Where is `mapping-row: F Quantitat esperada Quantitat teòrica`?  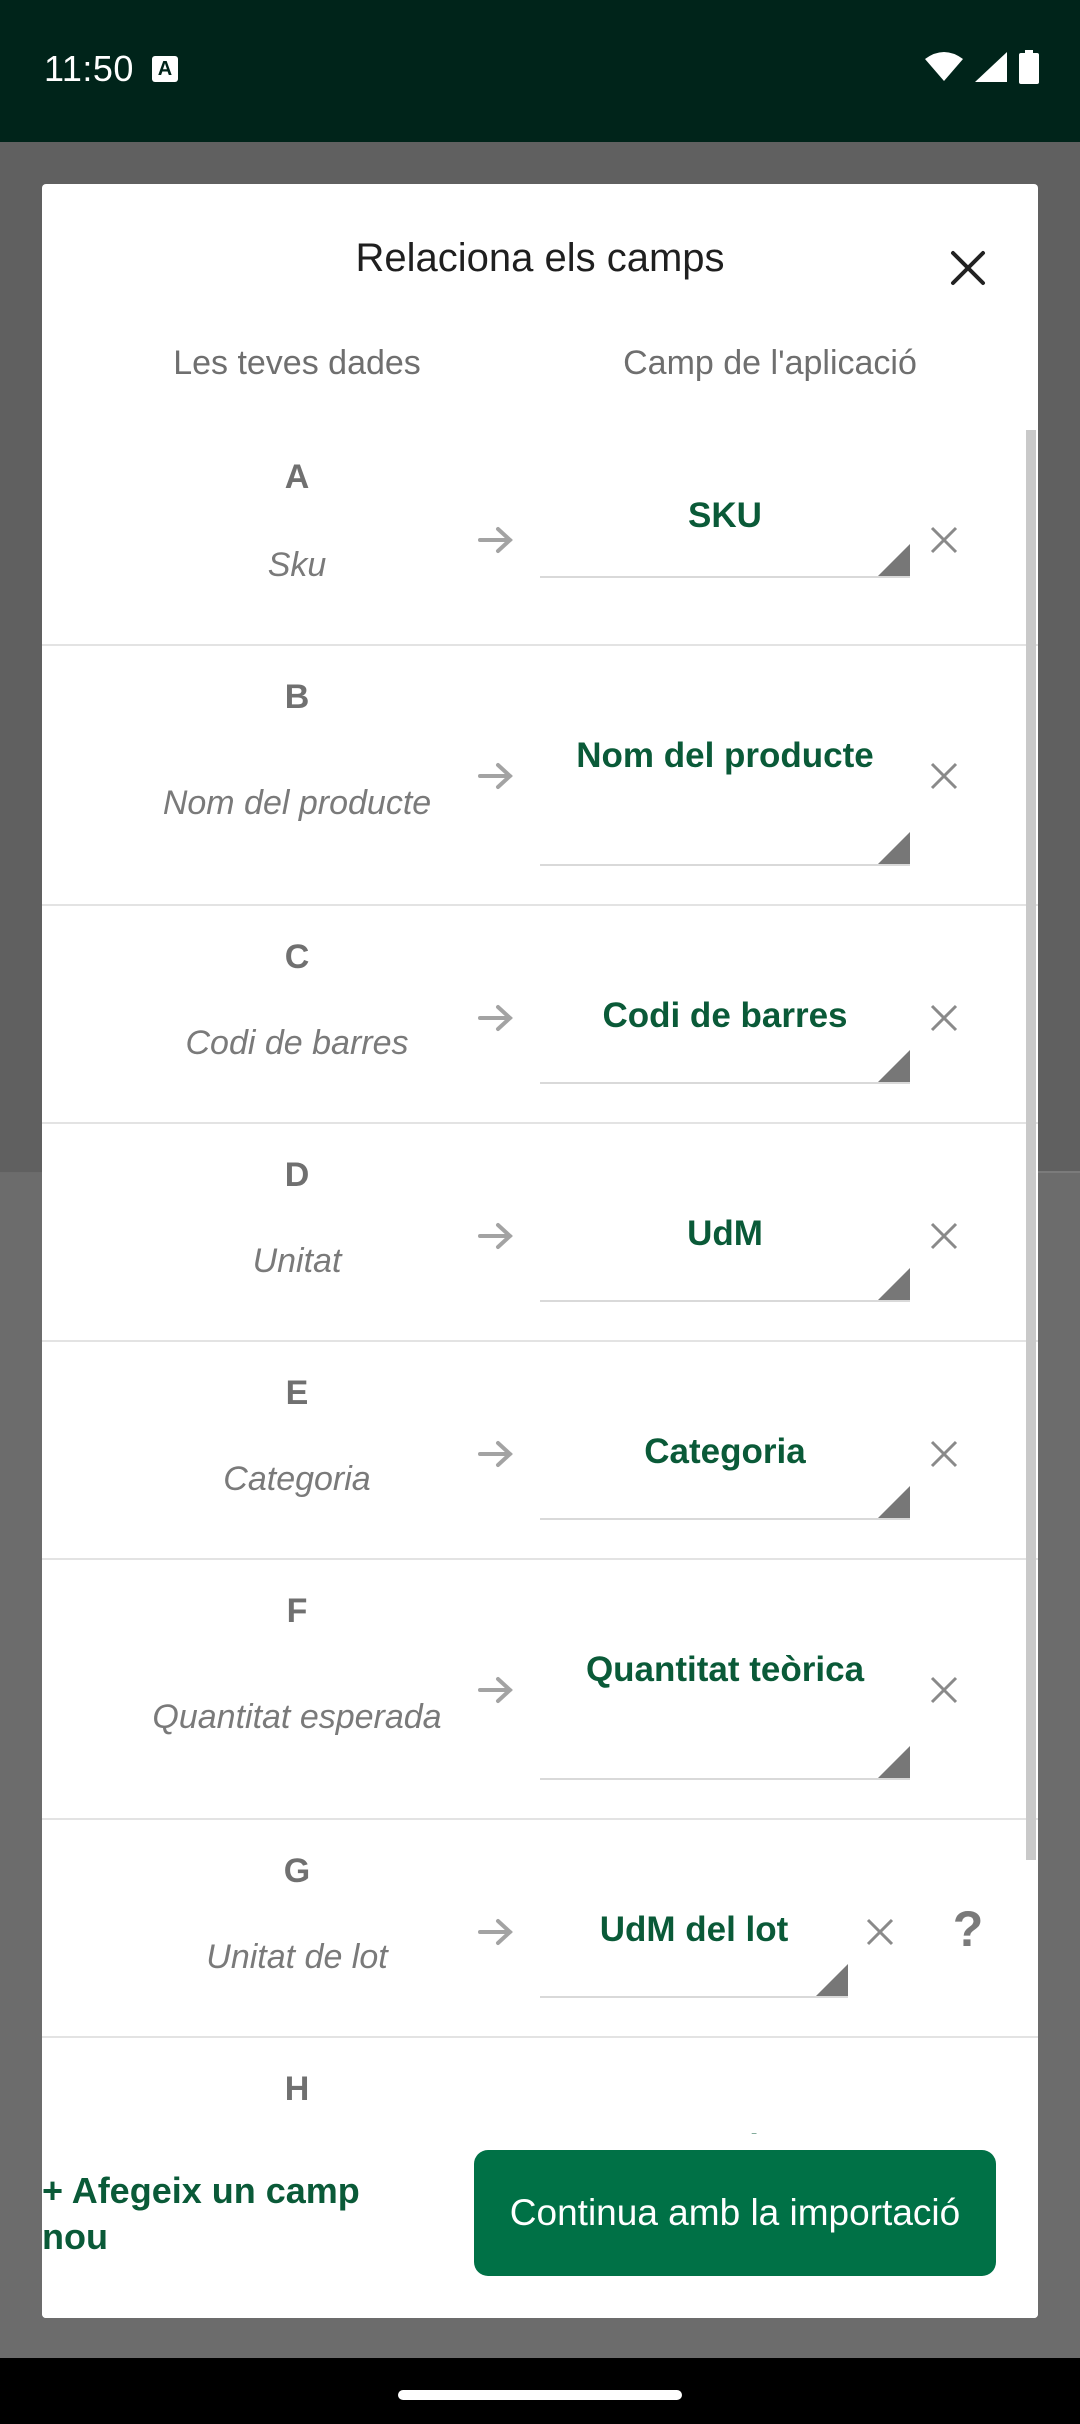 mapping-row: F Quantitat esperada Quantitat teòrica is located at coordinates (540, 1690).